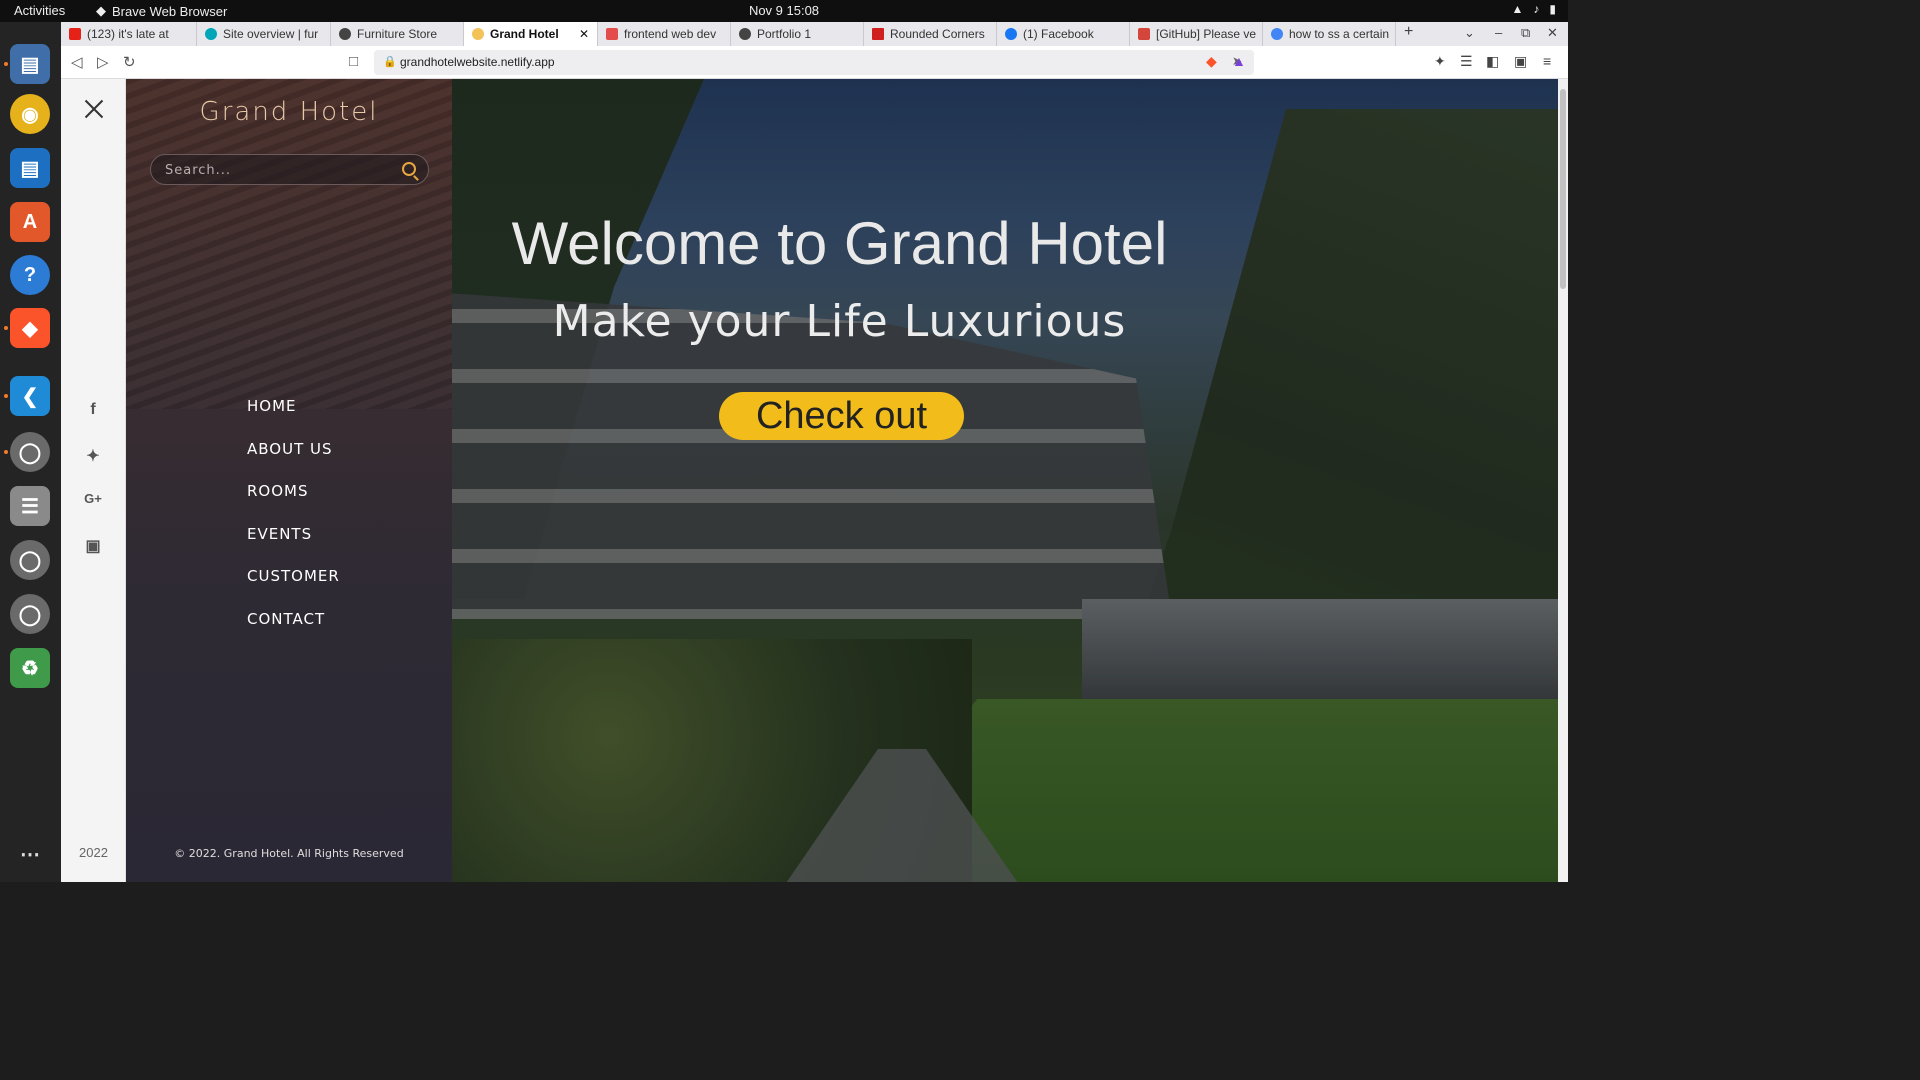 The height and width of the screenshot is (1080, 1920). What do you see at coordinates (93, 852) in the screenshot?
I see `year-label: 2022` at bounding box center [93, 852].